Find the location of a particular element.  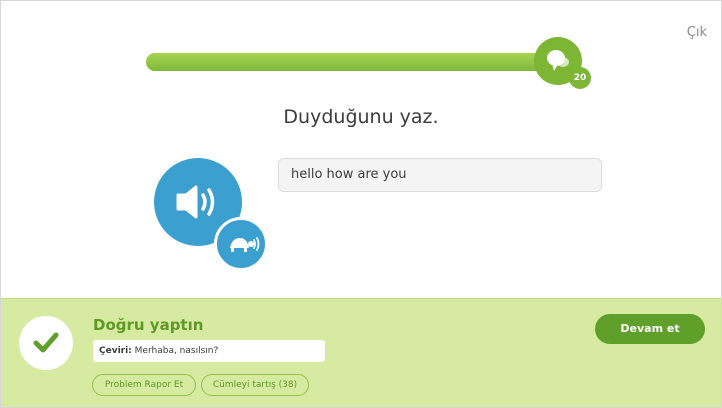

status-badge is located at coordinates (46, 343).